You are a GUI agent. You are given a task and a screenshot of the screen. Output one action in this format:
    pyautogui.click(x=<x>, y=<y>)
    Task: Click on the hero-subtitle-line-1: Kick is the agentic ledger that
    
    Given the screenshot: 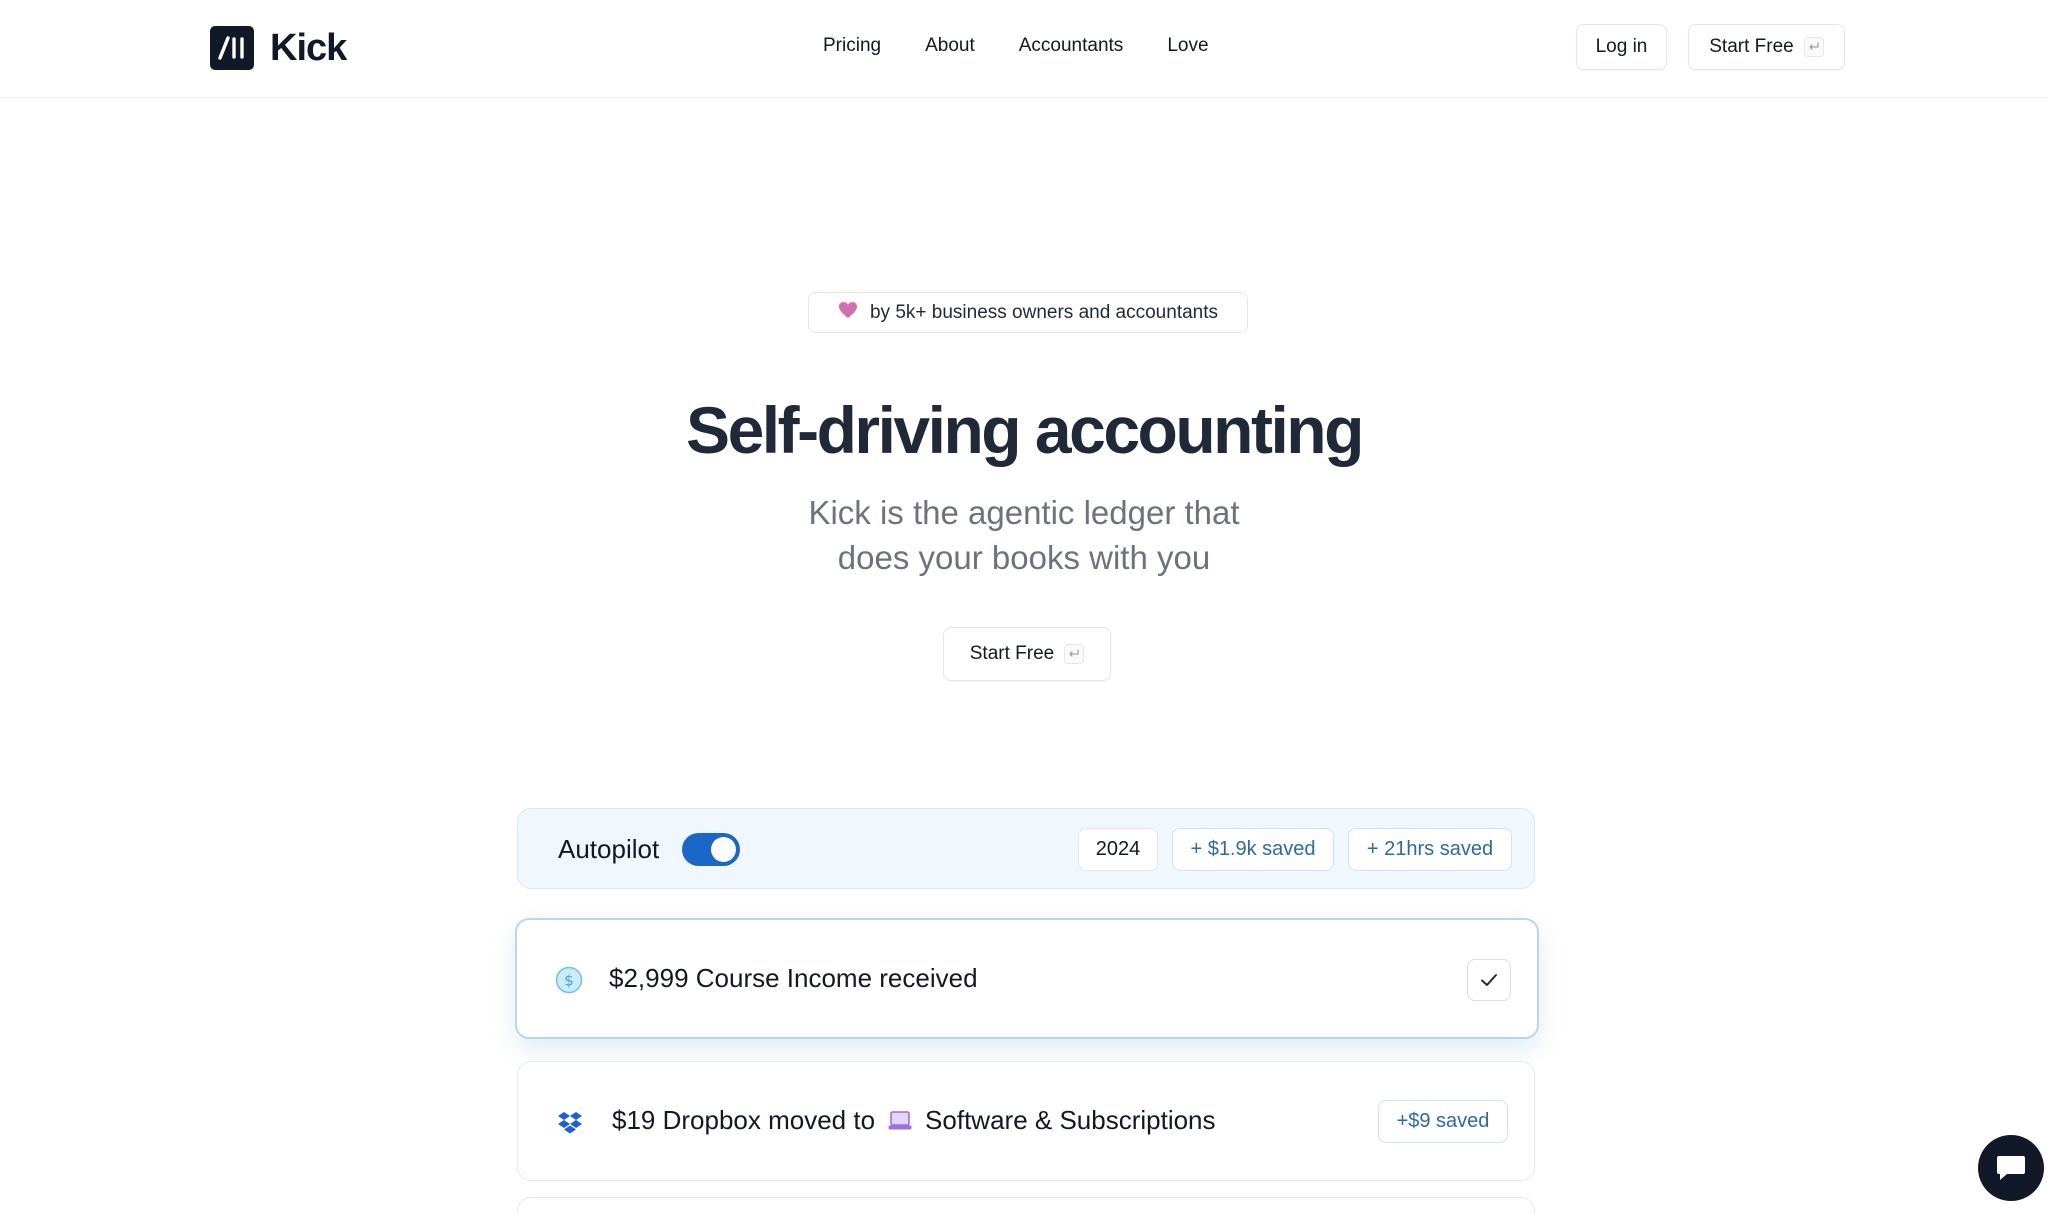 What is the action you would take?
    pyautogui.click(x=1024, y=512)
    